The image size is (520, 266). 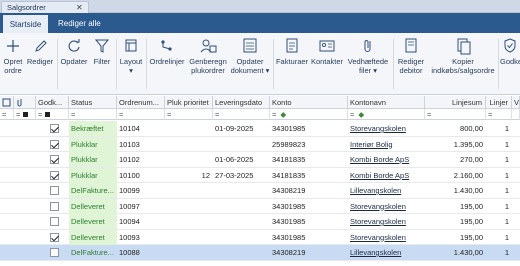 What do you see at coordinates (208, 56) in the screenshot?
I see `recalculate-picking-button: Genberegn plukordrer` at bounding box center [208, 56].